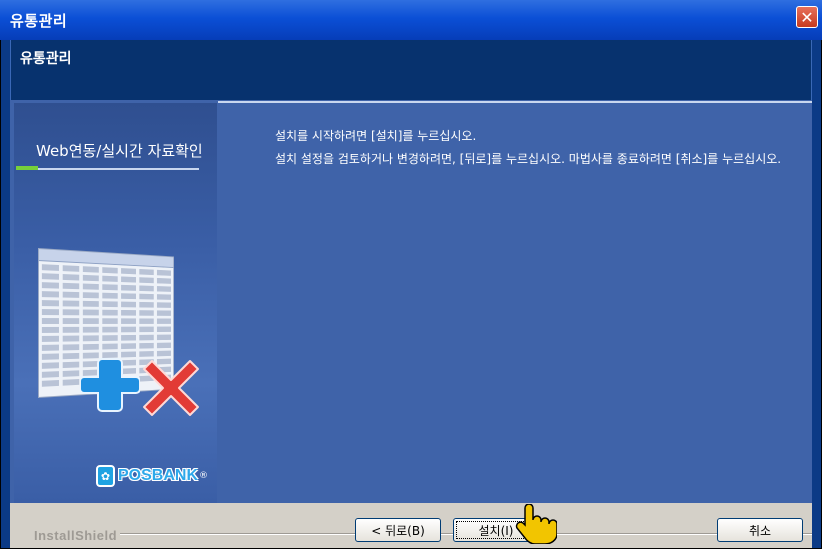 The width and height of the screenshot is (822, 549). I want to click on cancel-button: 취소, so click(760, 530).